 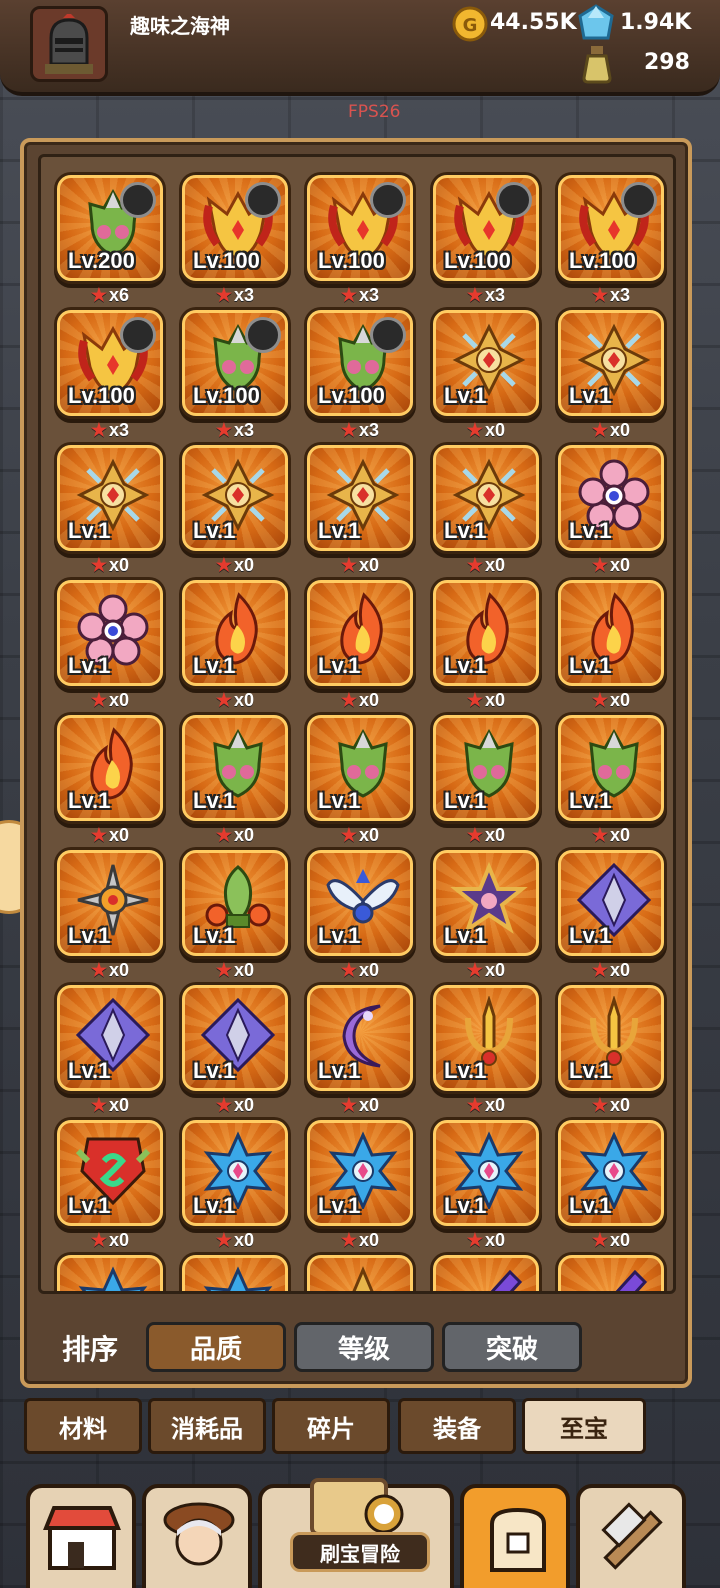 What do you see at coordinates (207, 1426) in the screenshot?
I see `tab-consumables: 消耗品` at bounding box center [207, 1426].